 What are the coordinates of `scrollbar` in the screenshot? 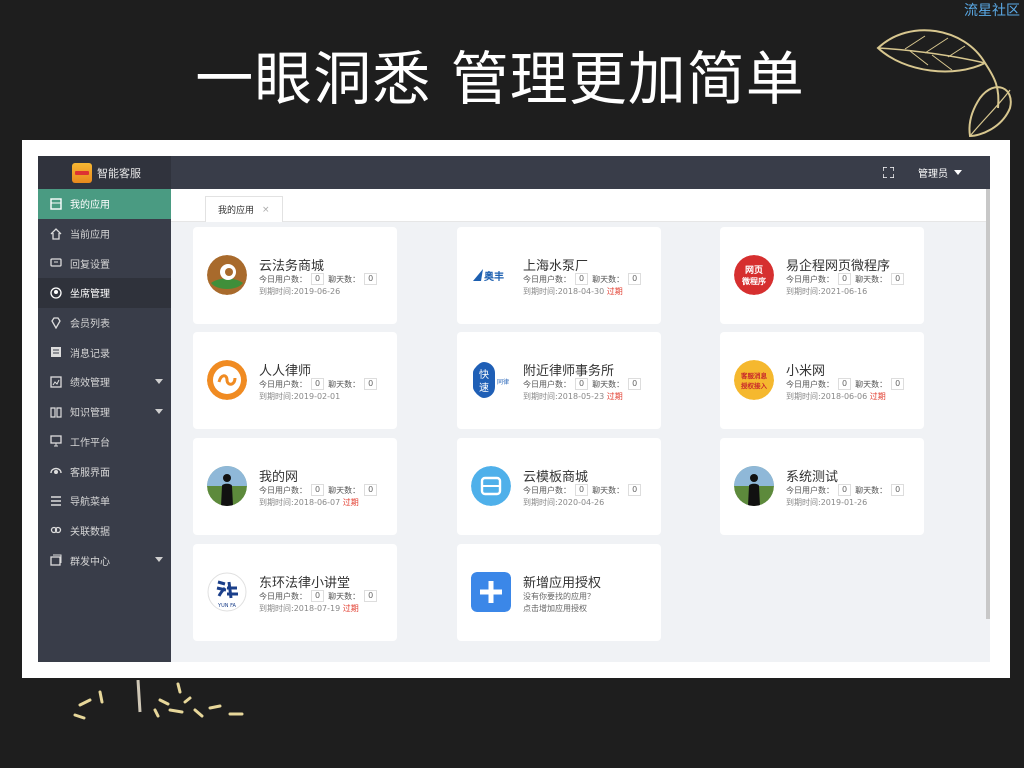 It's located at (988, 404).